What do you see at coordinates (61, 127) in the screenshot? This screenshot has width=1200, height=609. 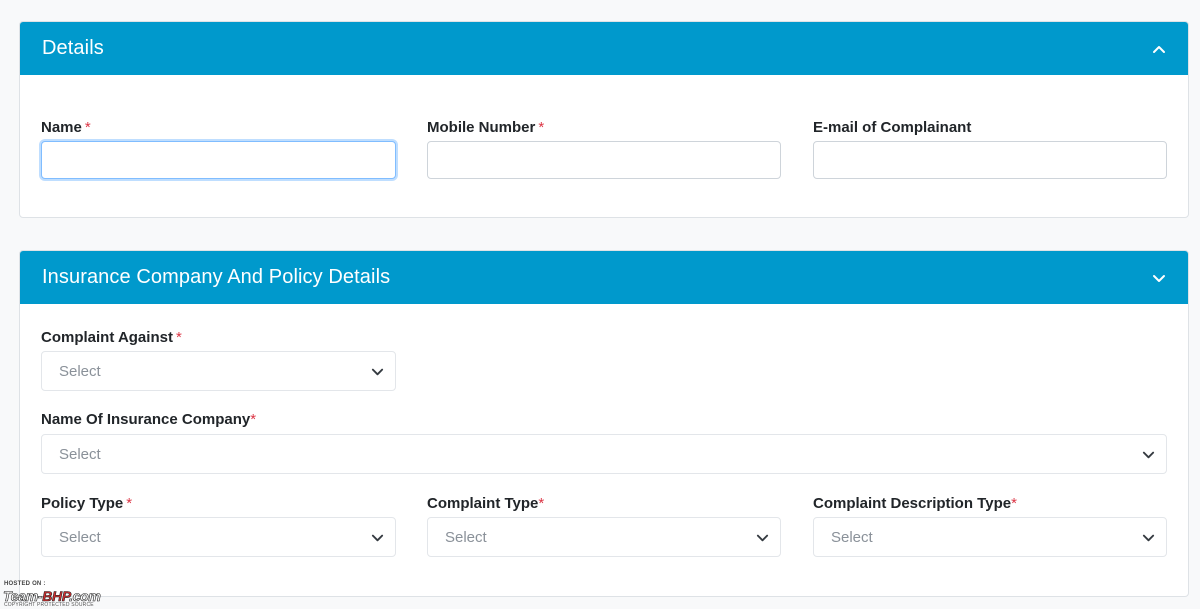 I see `name-label-text: Name` at bounding box center [61, 127].